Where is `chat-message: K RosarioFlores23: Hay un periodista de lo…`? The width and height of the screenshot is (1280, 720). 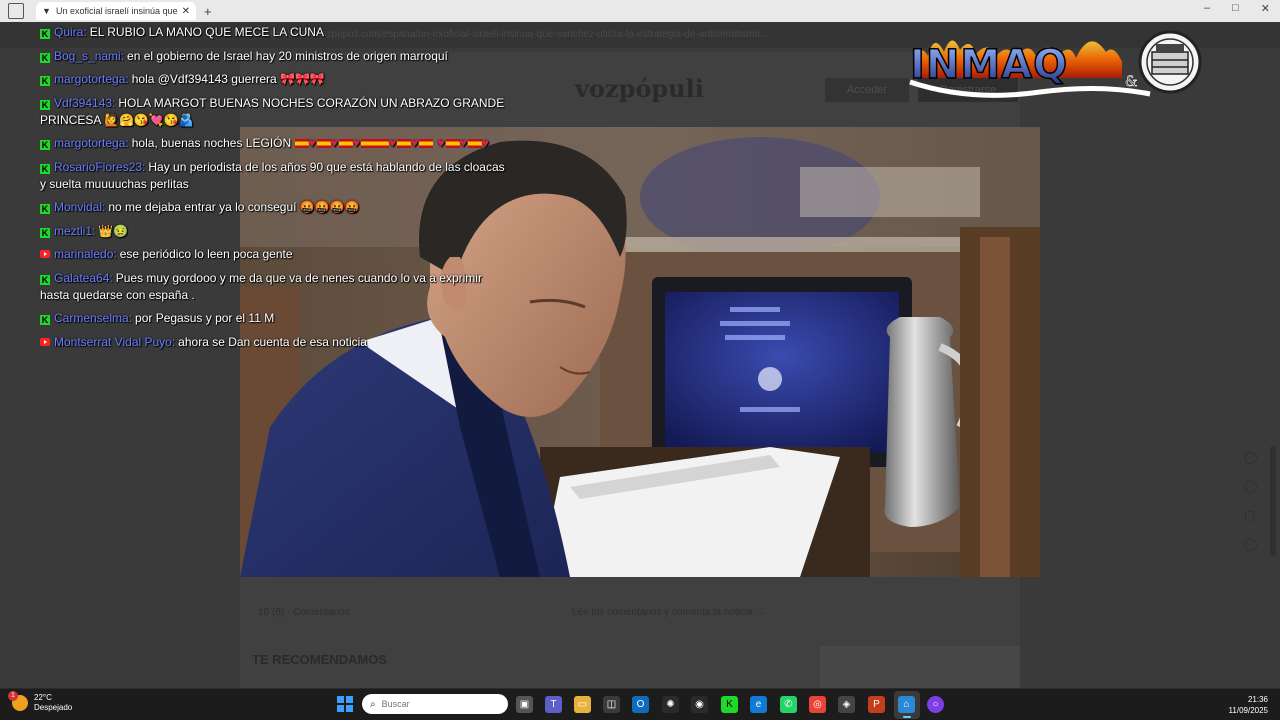
chat-message: K RosarioFlores23: Hay un periodista de lo… is located at coordinates (275, 176).